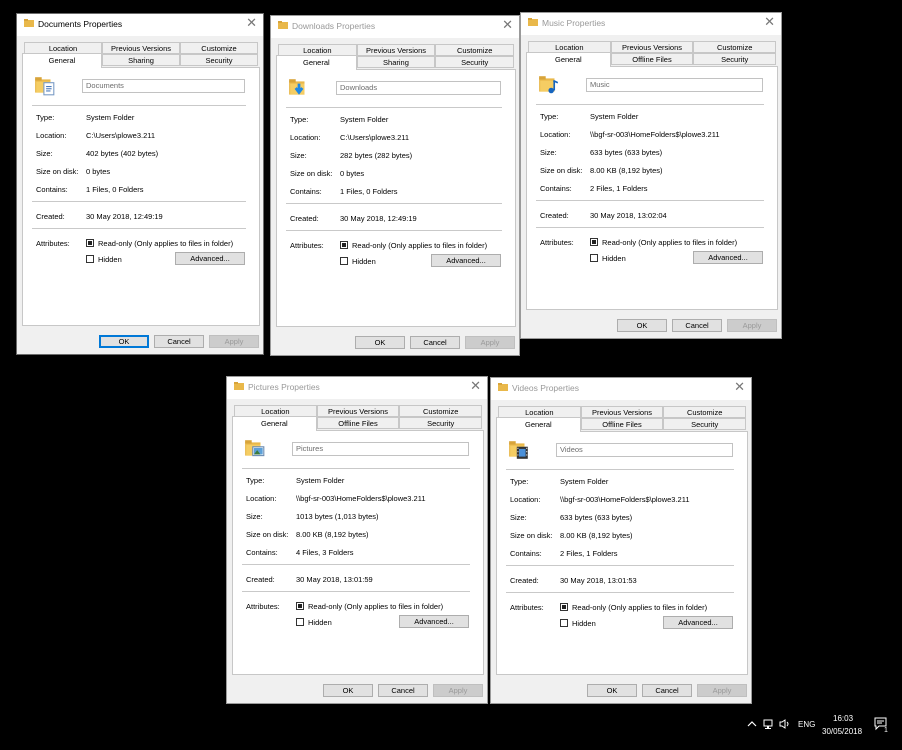 Image resolution: width=902 pixels, height=750 pixels. Describe the element at coordinates (122, 153) in the screenshot. I see `size-value: 402 bytes (402 bytes)` at that location.